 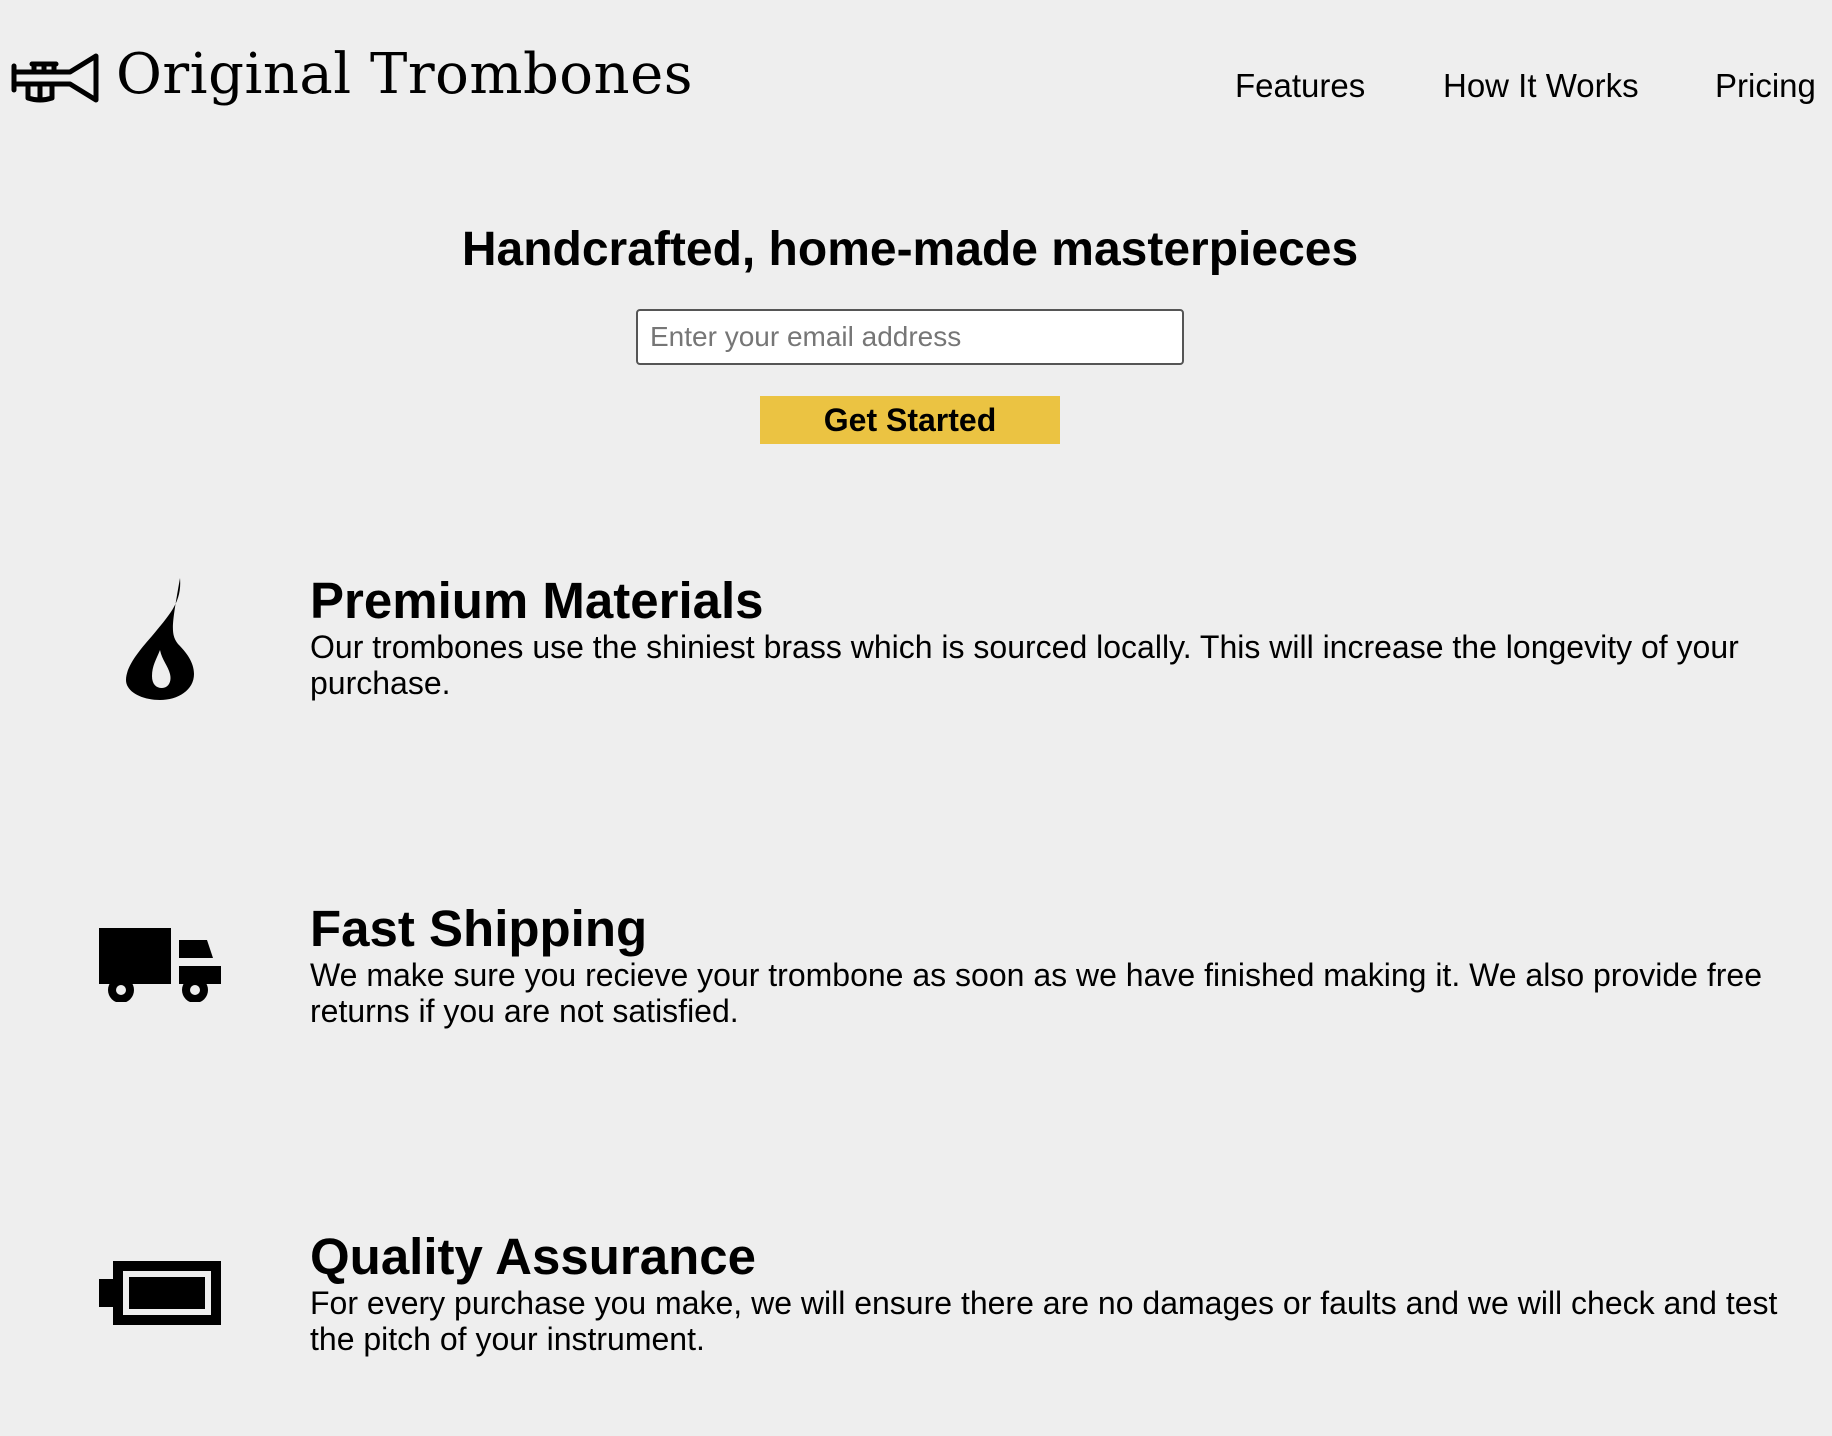 What do you see at coordinates (160, 1293) in the screenshot?
I see `battery-icon` at bounding box center [160, 1293].